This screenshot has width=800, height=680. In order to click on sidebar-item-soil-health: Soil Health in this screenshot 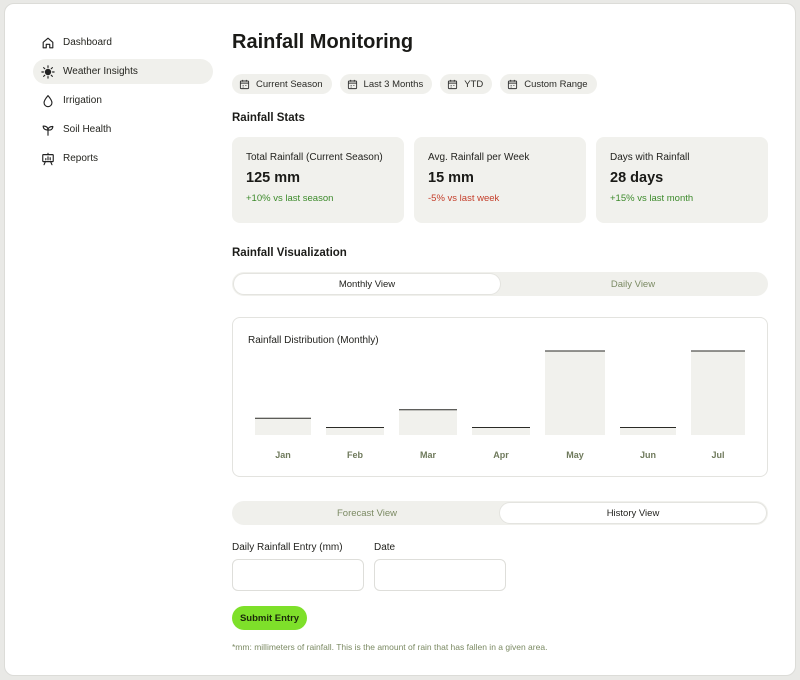, I will do `click(123, 129)`.